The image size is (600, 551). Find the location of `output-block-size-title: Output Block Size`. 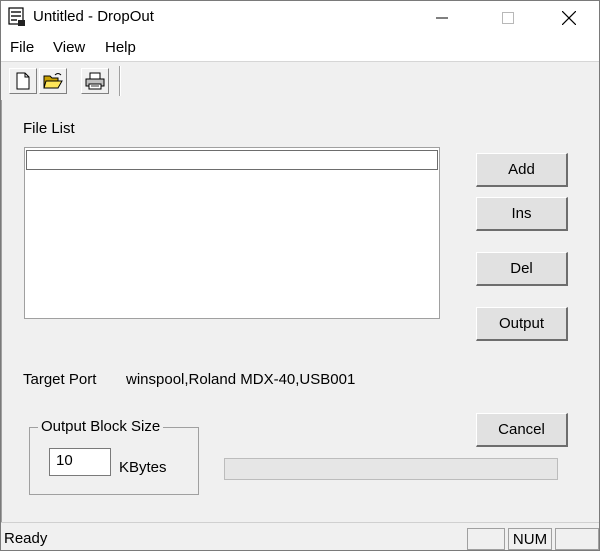

output-block-size-title: Output Block Size is located at coordinates (101, 426).